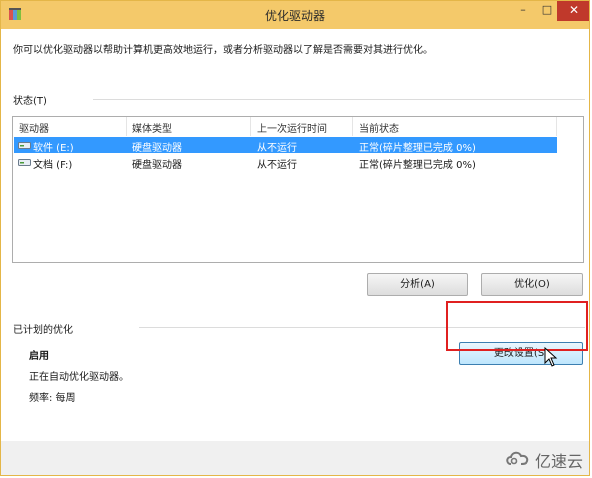  Describe the element at coordinates (532, 284) in the screenshot. I see `optimize-button: 优化(O)` at that location.